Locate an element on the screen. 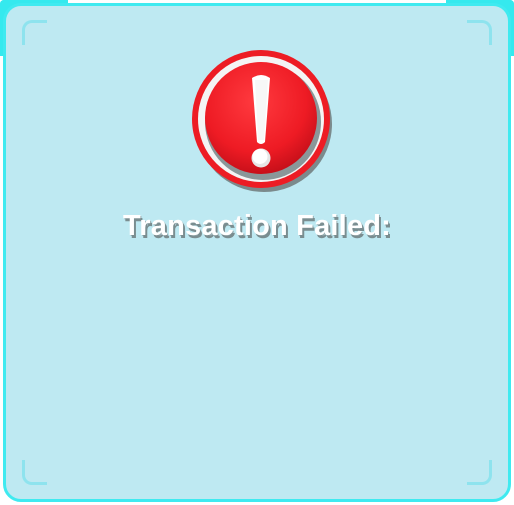 This screenshot has height=505, width=514. exclamation-alert-icon is located at coordinates (262, 121).